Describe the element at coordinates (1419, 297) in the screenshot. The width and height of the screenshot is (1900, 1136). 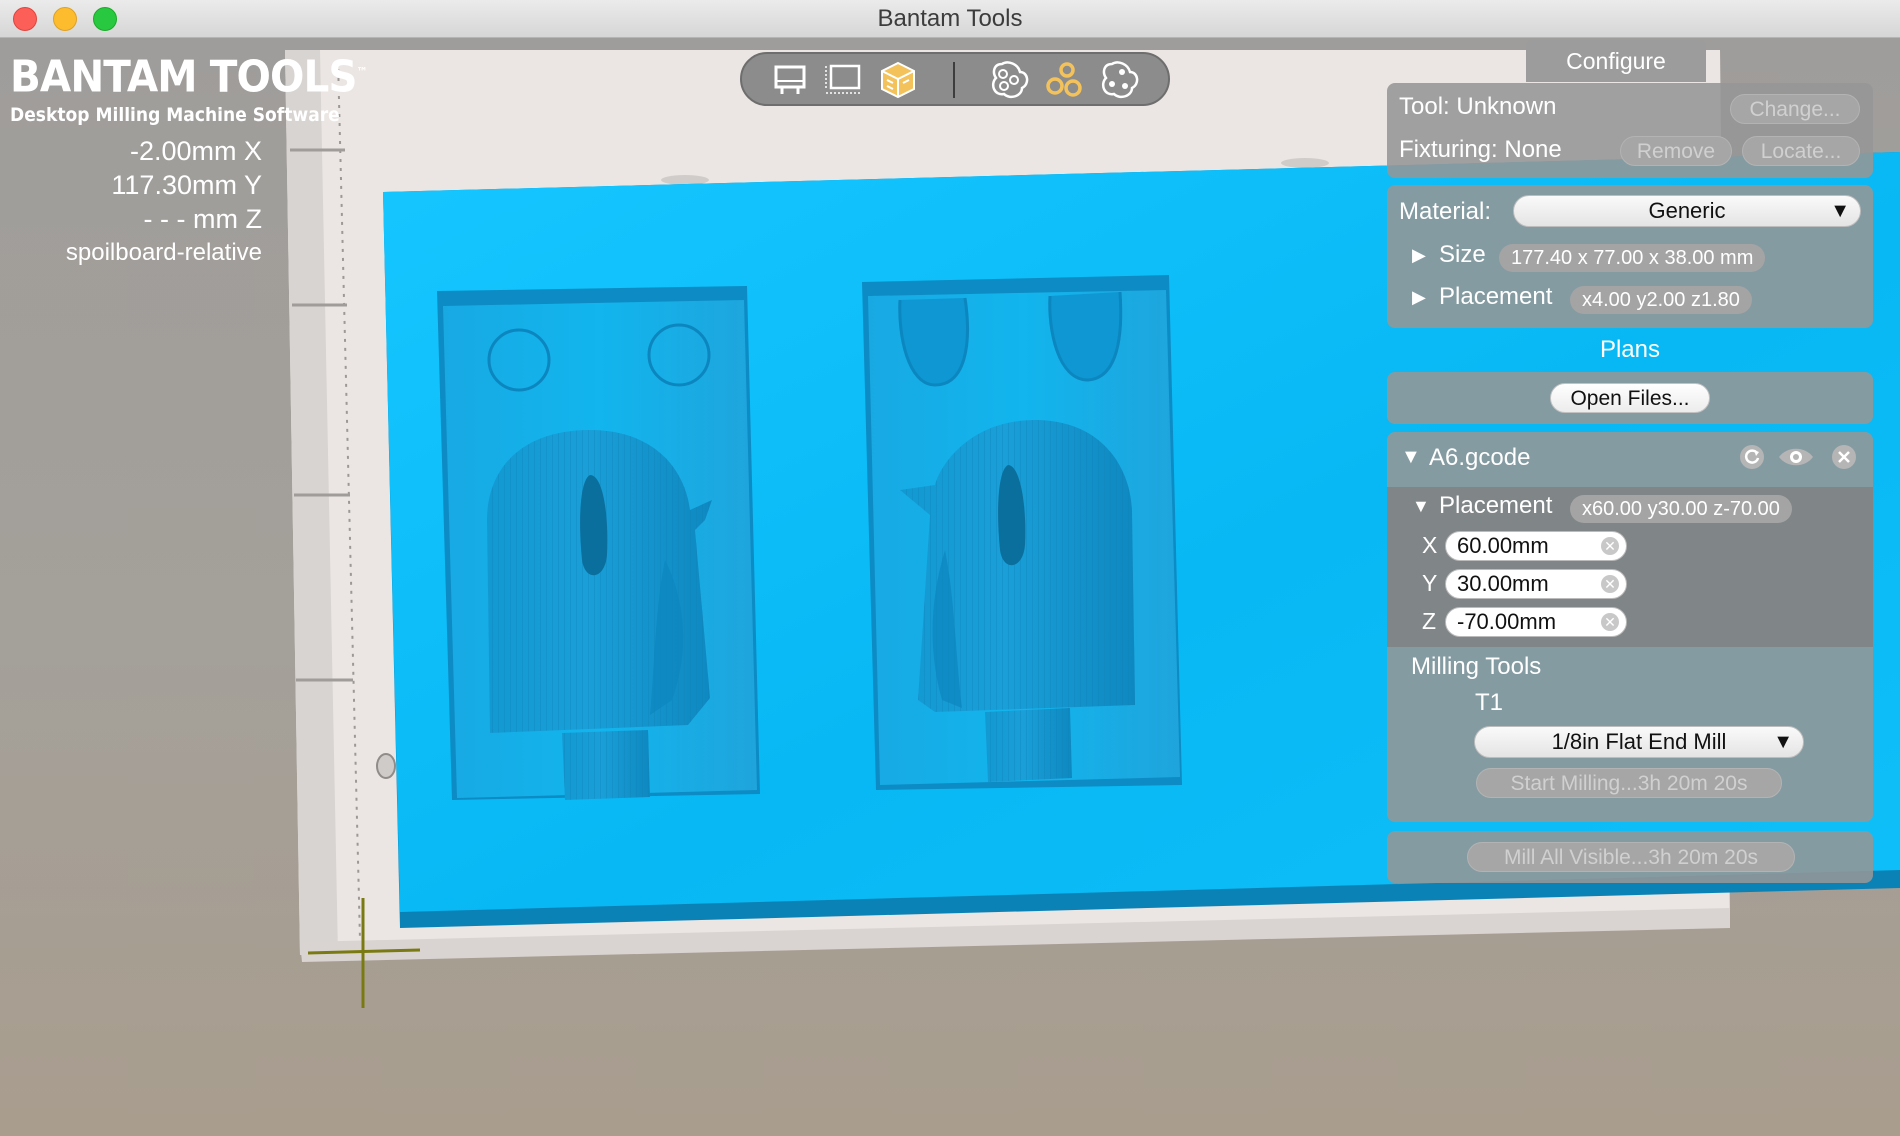
I see `expand-placement-icon: ▶` at that location.